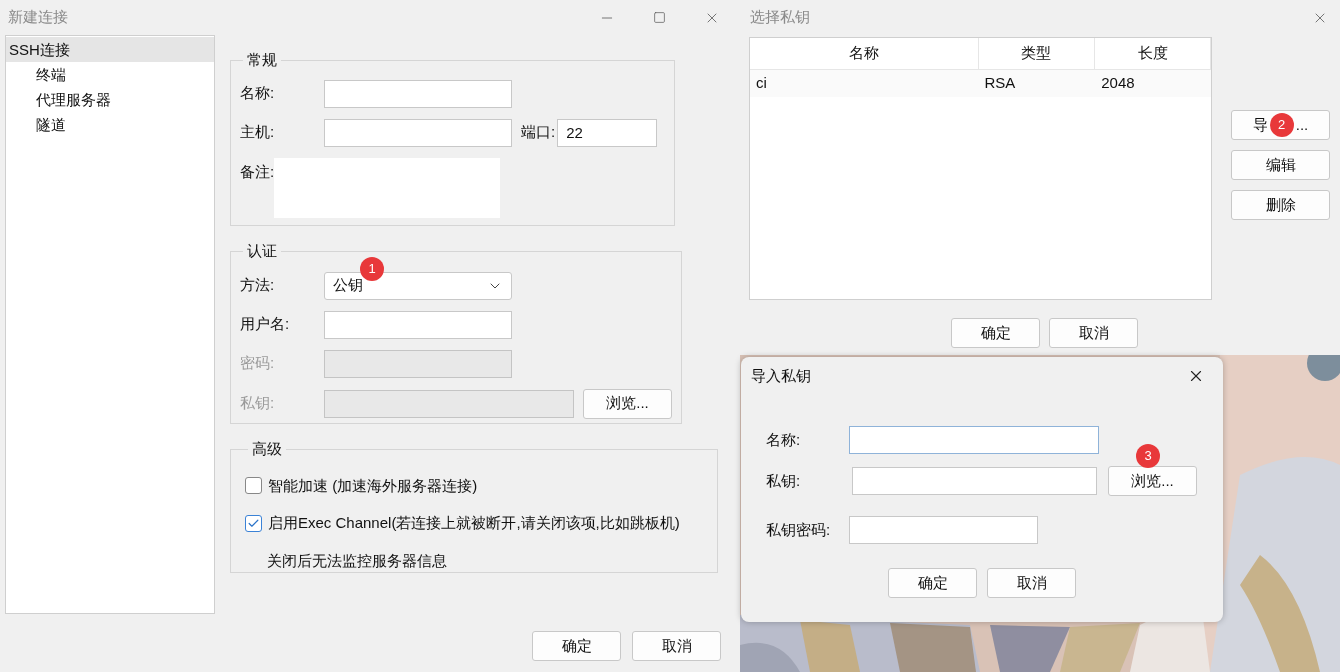  What do you see at coordinates (373, 485) in the screenshot?
I see `option-label: 智能加速 (加速海外服务器连接)` at bounding box center [373, 485].